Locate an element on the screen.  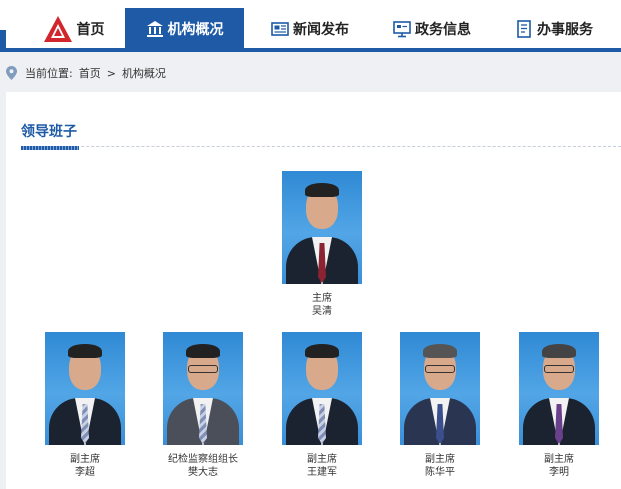
nav-underline is located at coordinates (310, 50).